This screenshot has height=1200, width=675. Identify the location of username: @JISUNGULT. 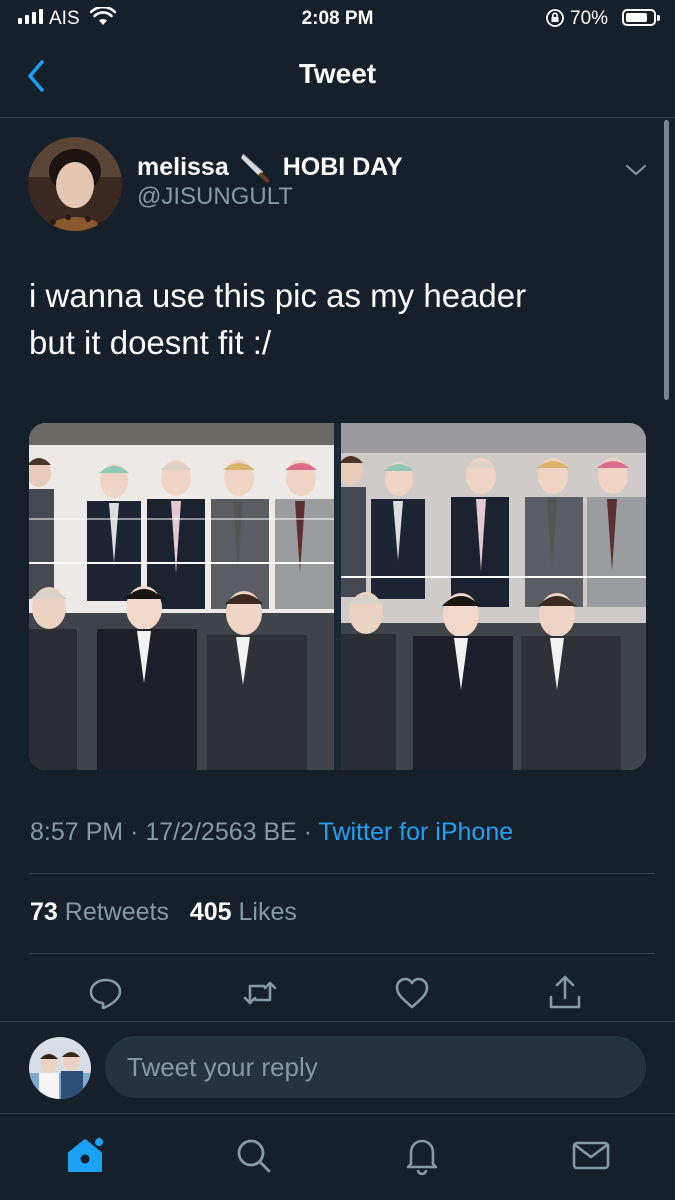
(215, 197).